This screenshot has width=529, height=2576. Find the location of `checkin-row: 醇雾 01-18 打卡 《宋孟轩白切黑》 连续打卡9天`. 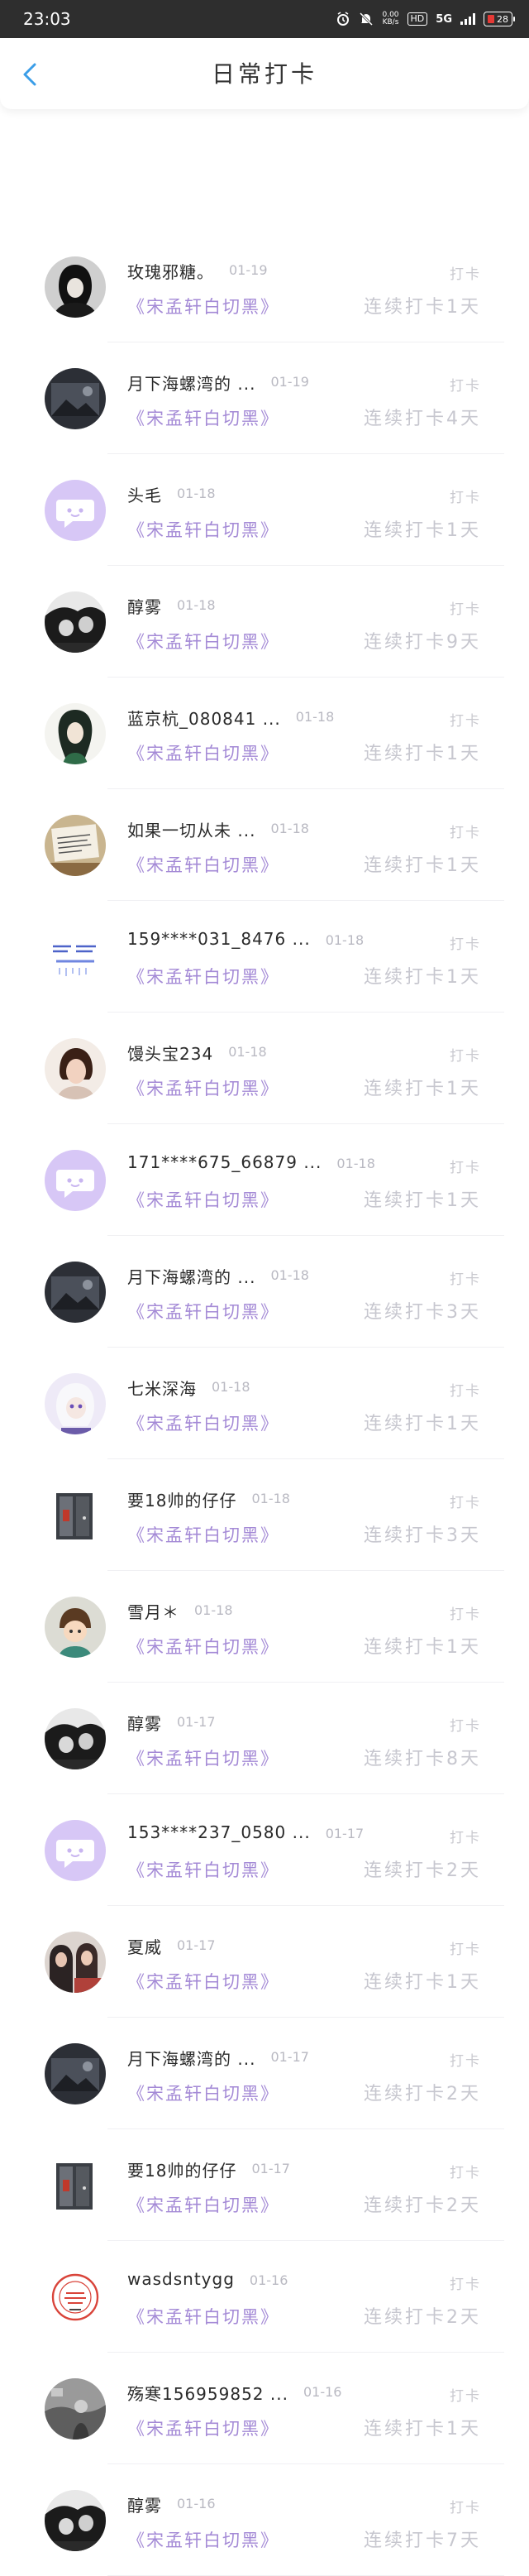

checkin-row: 醇雾 01-18 打卡 《宋孟轩白切黑》 连续打卡9天 is located at coordinates (264, 622).